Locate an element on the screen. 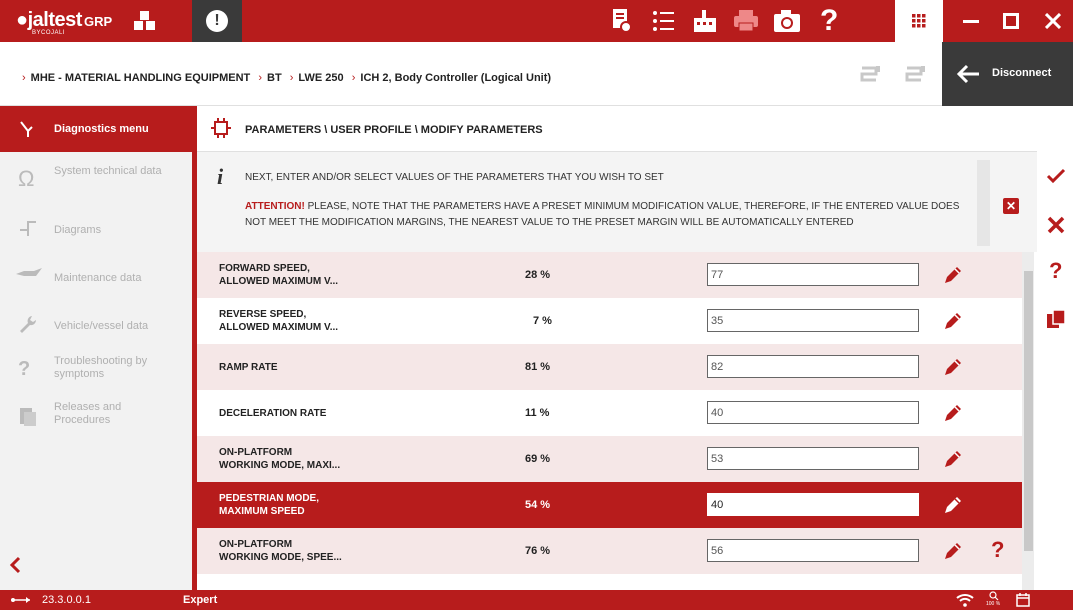  wifi-icon is located at coordinates (965, 600).